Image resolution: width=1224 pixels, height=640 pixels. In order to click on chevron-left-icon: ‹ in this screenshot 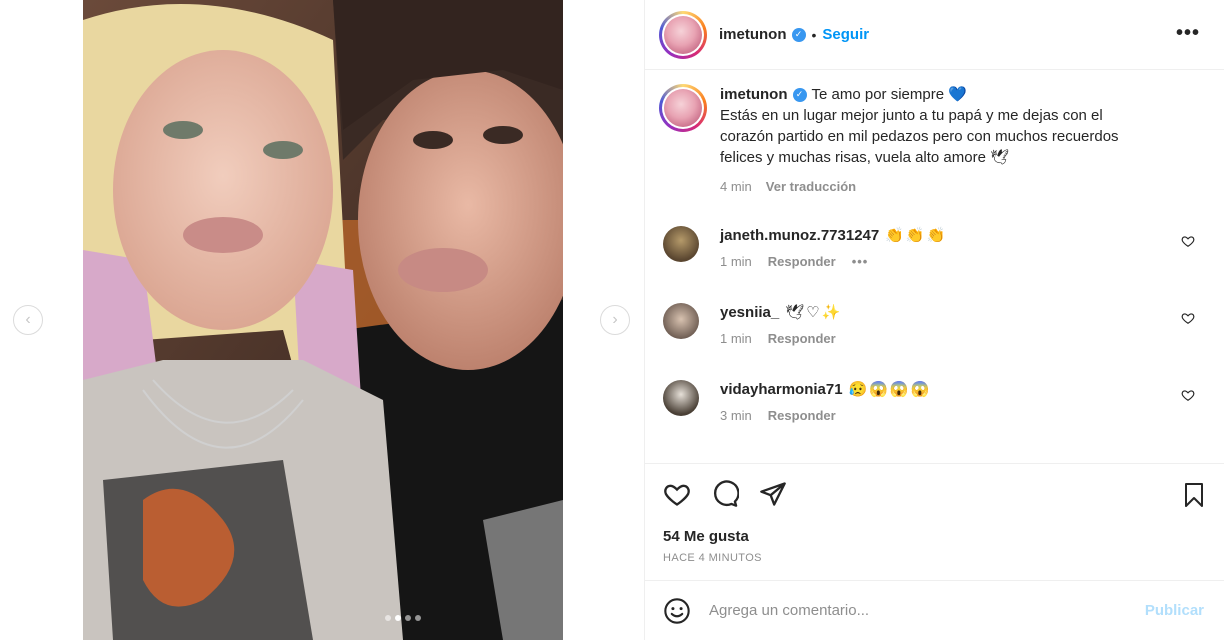, I will do `click(28, 319)`.